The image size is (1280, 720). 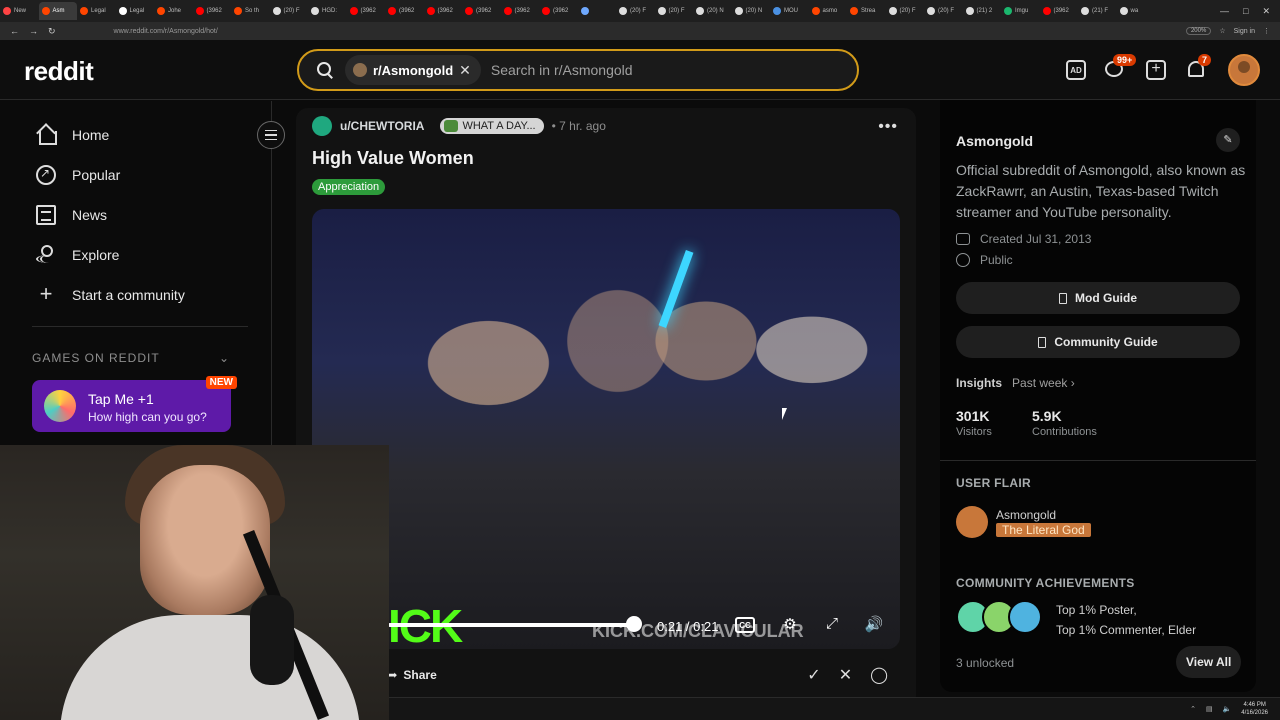 I want to click on tray-chevron-icon: ⌃, so click(x=1193, y=709).